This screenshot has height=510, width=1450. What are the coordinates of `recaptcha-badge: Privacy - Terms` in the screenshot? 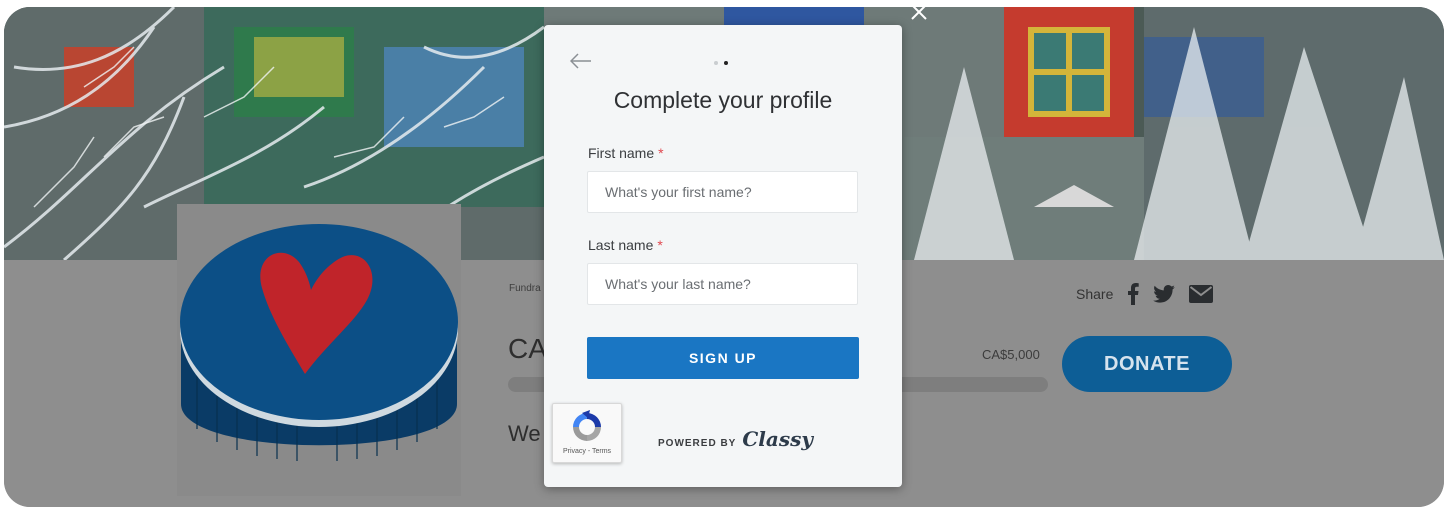 It's located at (587, 433).